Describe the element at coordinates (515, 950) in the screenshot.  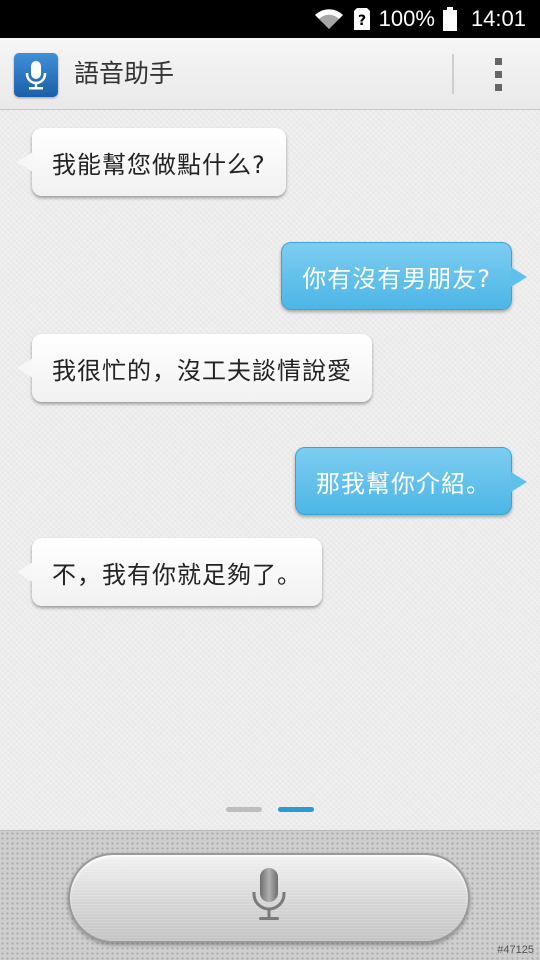
I see `watermark: #47125` at that location.